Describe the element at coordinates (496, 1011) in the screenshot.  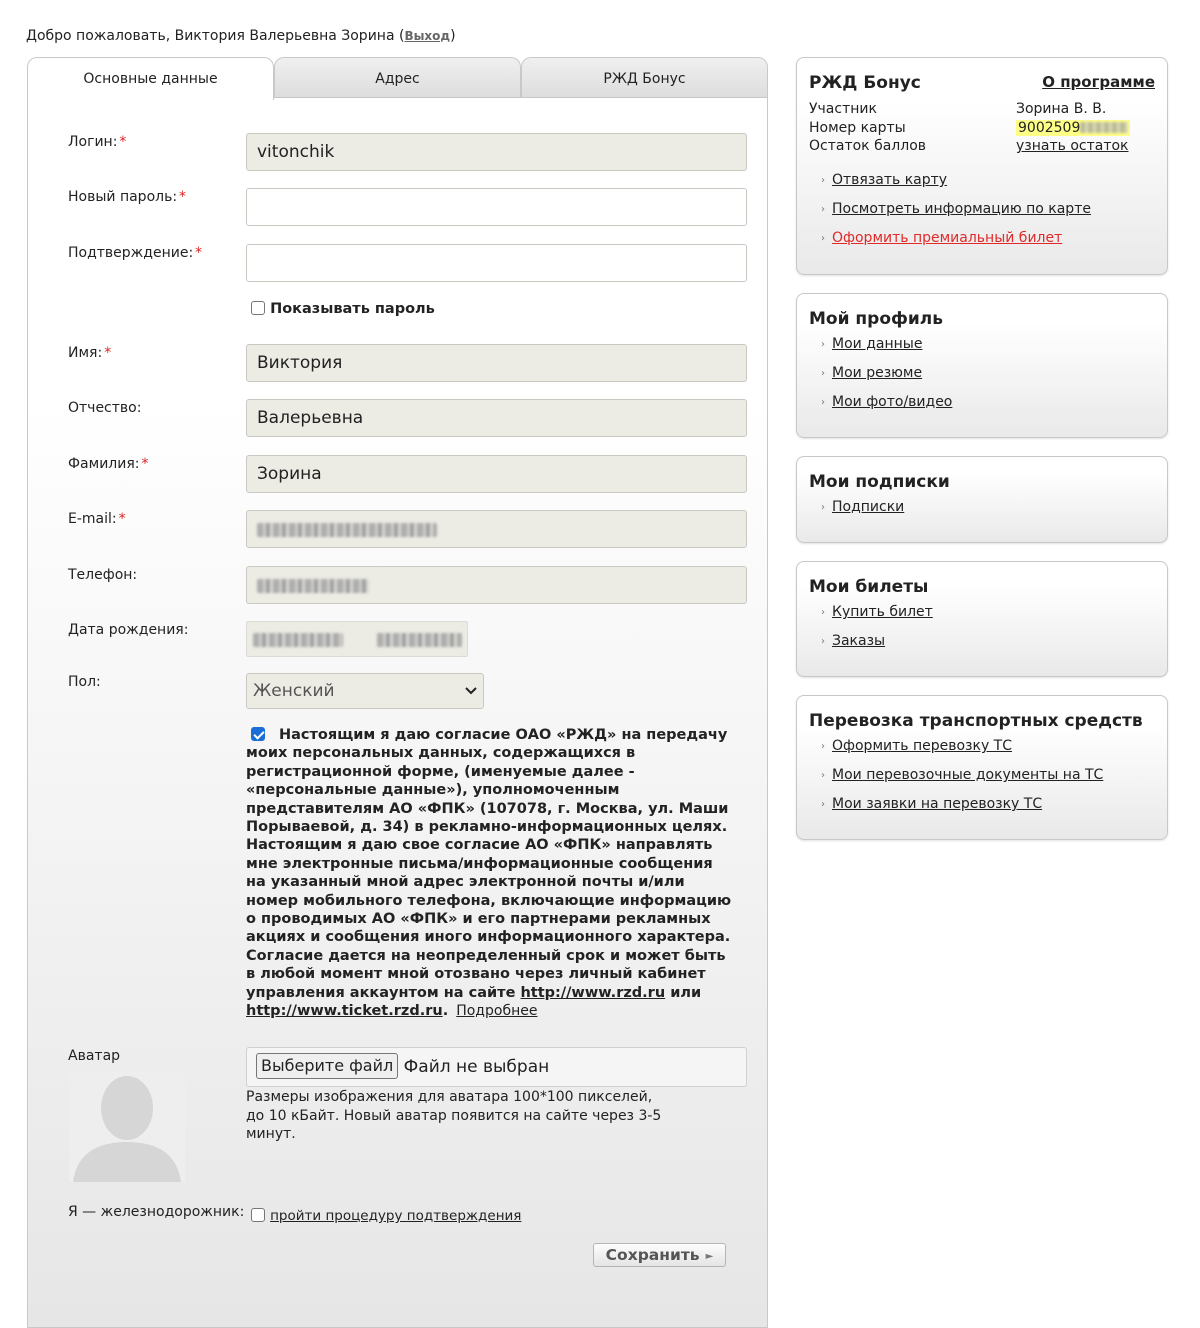
I see `consent-more-link: Подробнее` at that location.